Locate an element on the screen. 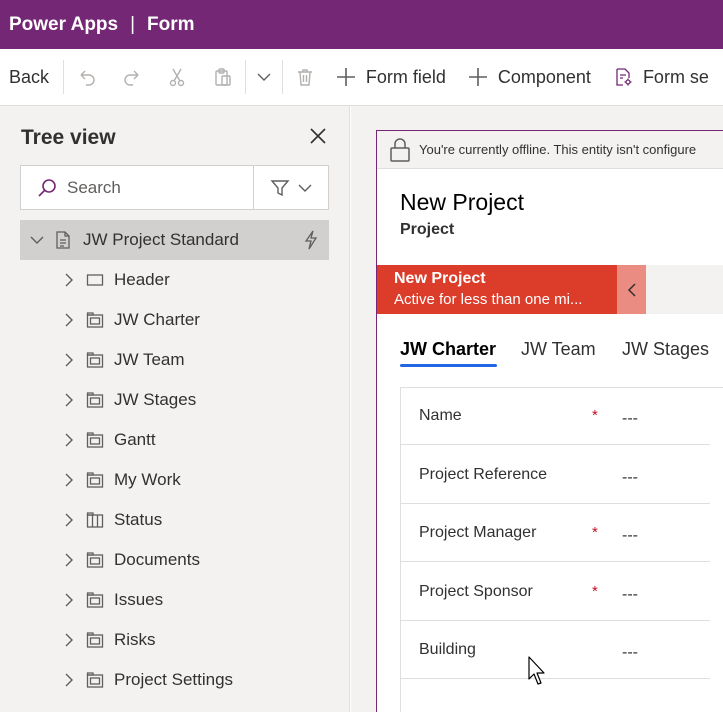 The height and width of the screenshot is (712, 723). close-icon is located at coordinates (318, 136).